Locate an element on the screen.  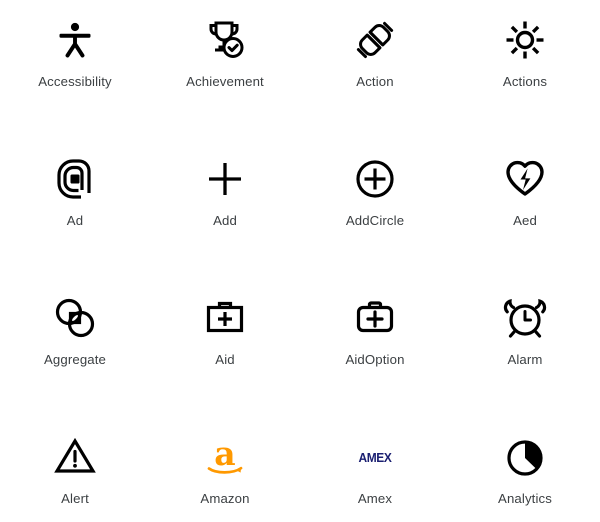
achievement-trophy-check-icon is located at coordinates (225, 40).